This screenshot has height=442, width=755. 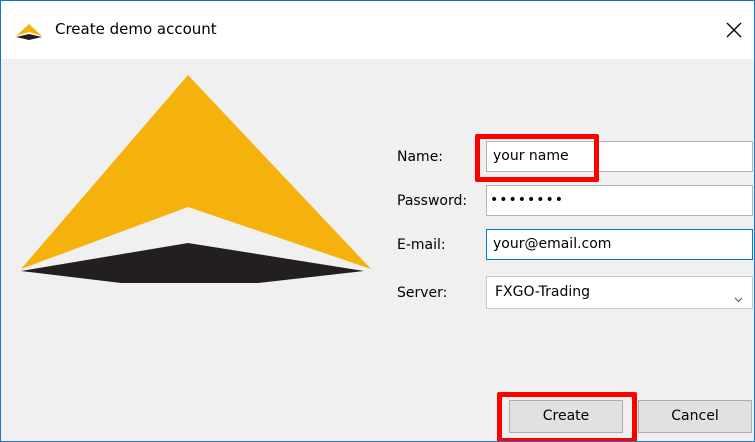 I want to click on password-label: Password:, so click(x=432, y=201).